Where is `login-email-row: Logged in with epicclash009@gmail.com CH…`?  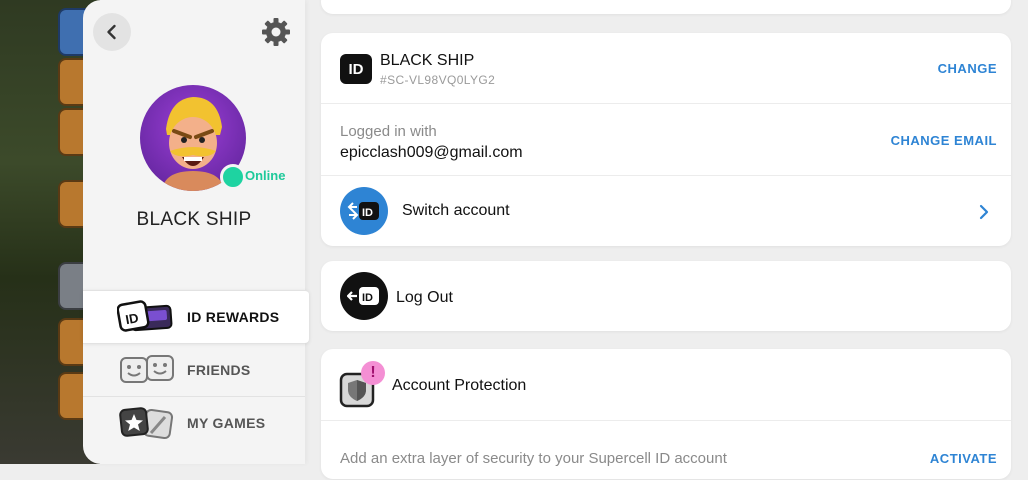 login-email-row: Logged in with epicclash009@gmail.com CH… is located at coordinates (666, 140).